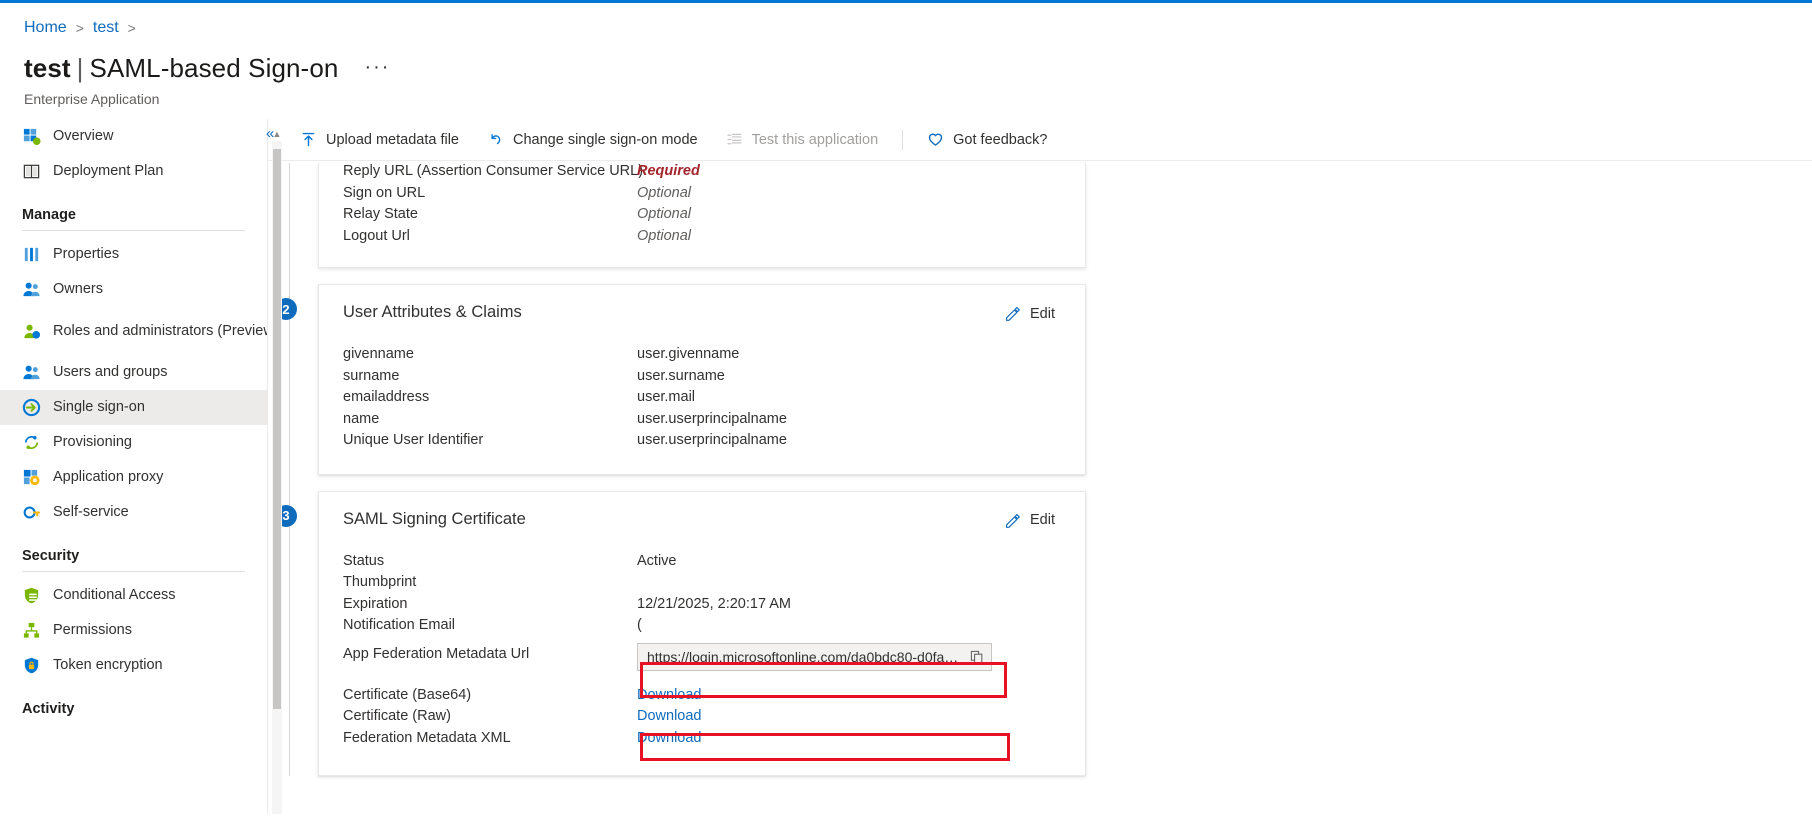 This screenshot has width=1812, height=820. Describe the element at coordinates (289, 469) in the screenshot. I see `step-connector-line` at that location.